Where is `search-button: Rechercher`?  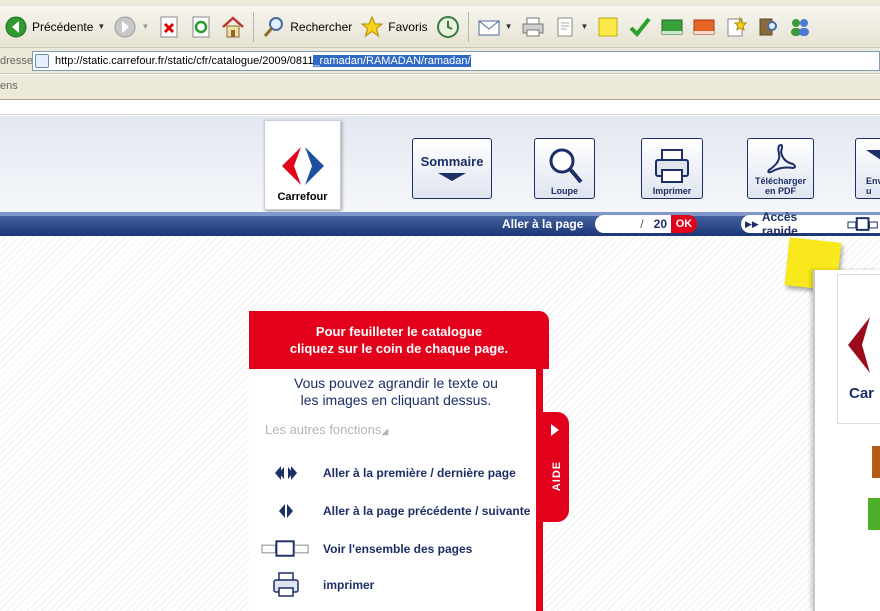
search-button: Rechercher is located at coordinates (307, 27).